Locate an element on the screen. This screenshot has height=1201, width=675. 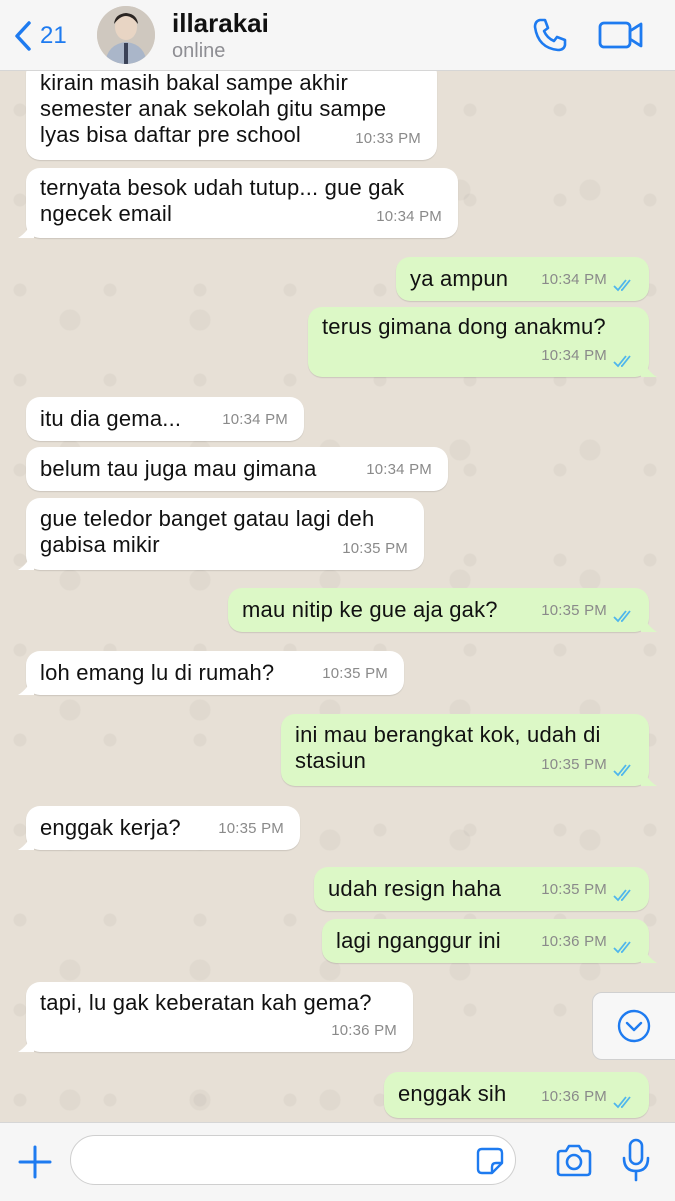
composer-bar is located at coordinates (337, 1161).